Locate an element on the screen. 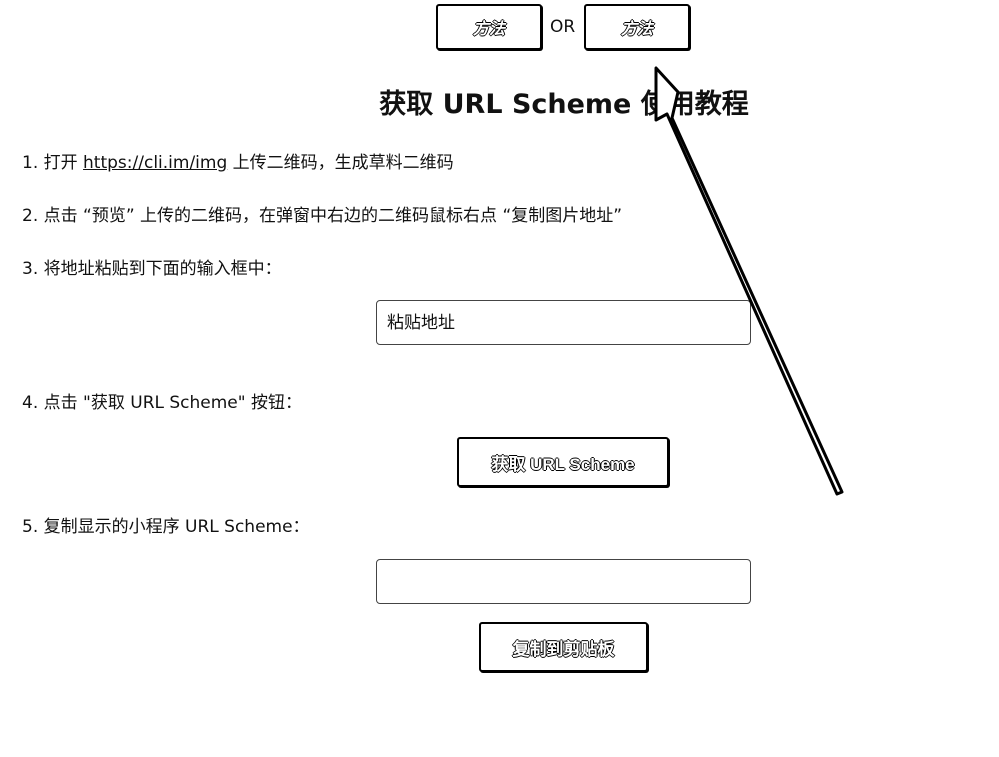  url-input is located at coordinates (563, 322).